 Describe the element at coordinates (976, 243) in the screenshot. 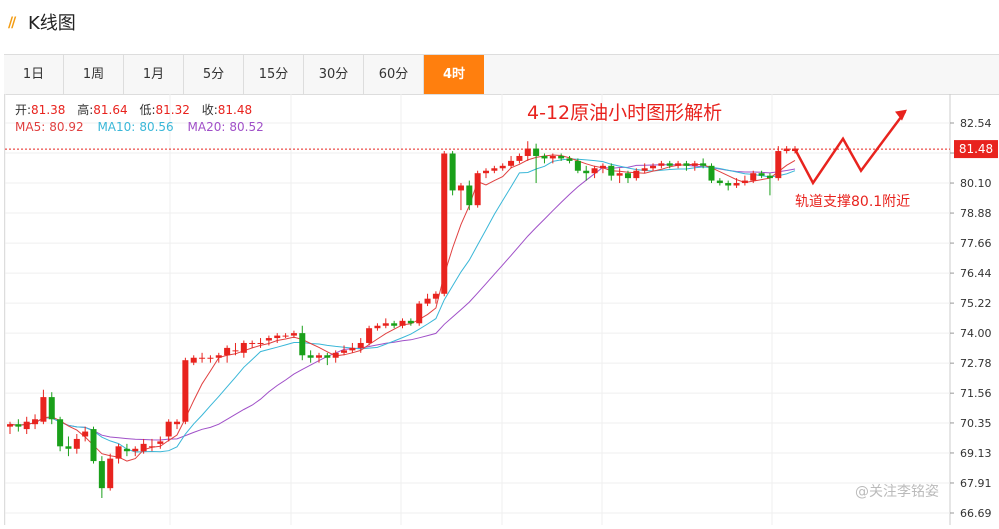

I see `y-tick-label: 77.66` at that location.